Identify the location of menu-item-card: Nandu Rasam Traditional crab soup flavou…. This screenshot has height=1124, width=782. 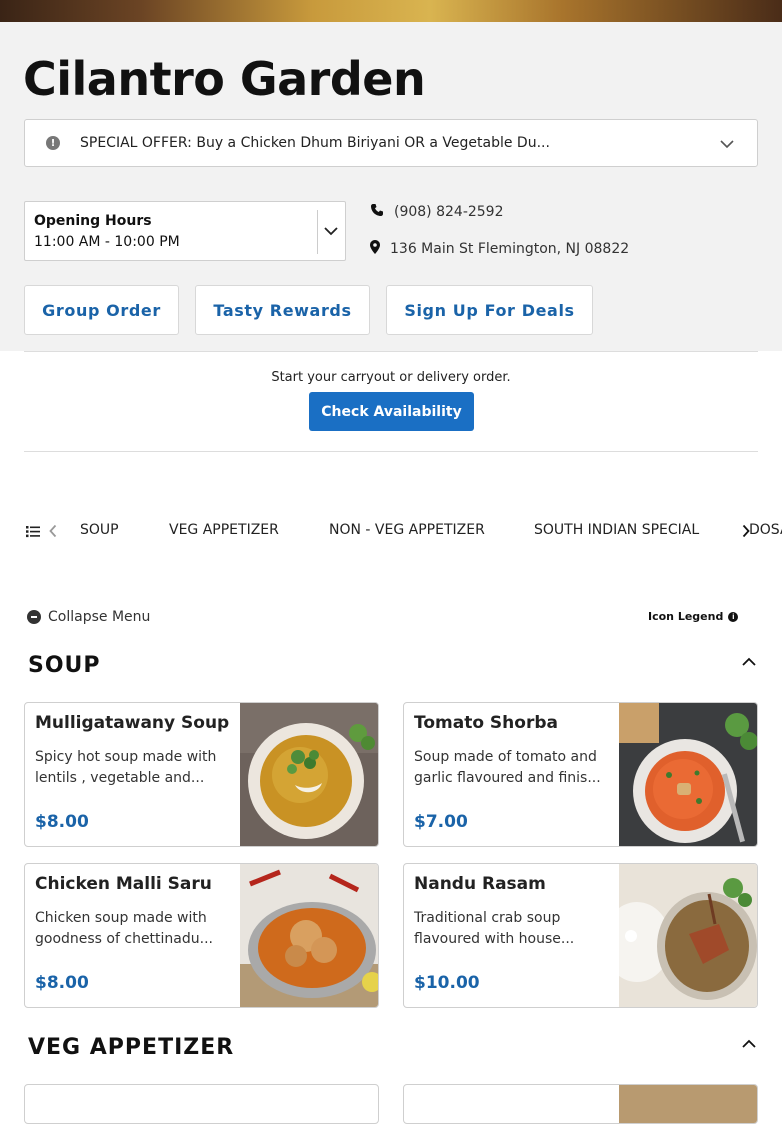
(580, 935).